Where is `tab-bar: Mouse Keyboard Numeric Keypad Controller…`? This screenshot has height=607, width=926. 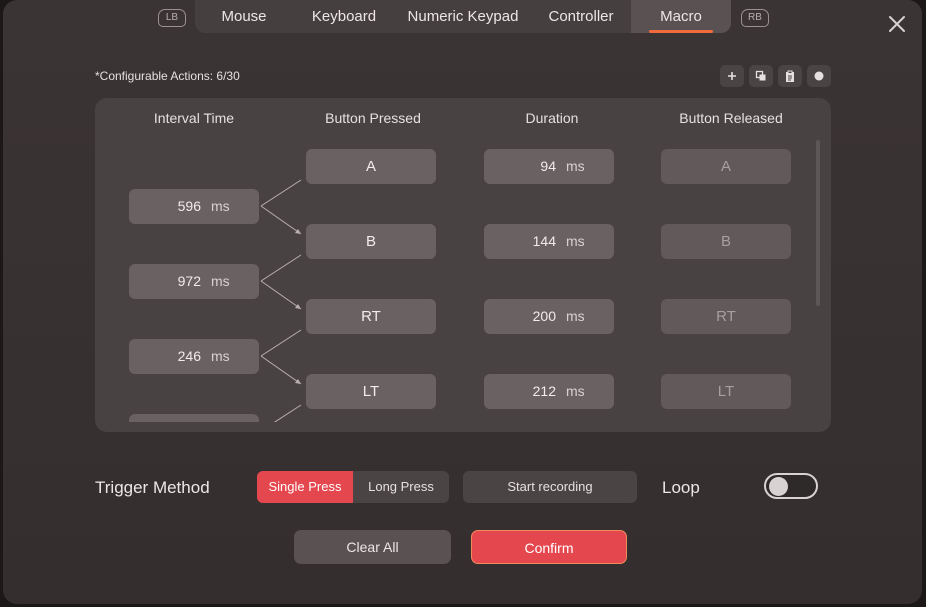 tab-bar: Mouse Keyboard Numeric Keypad Controller… is located at coordinates (463, 16).